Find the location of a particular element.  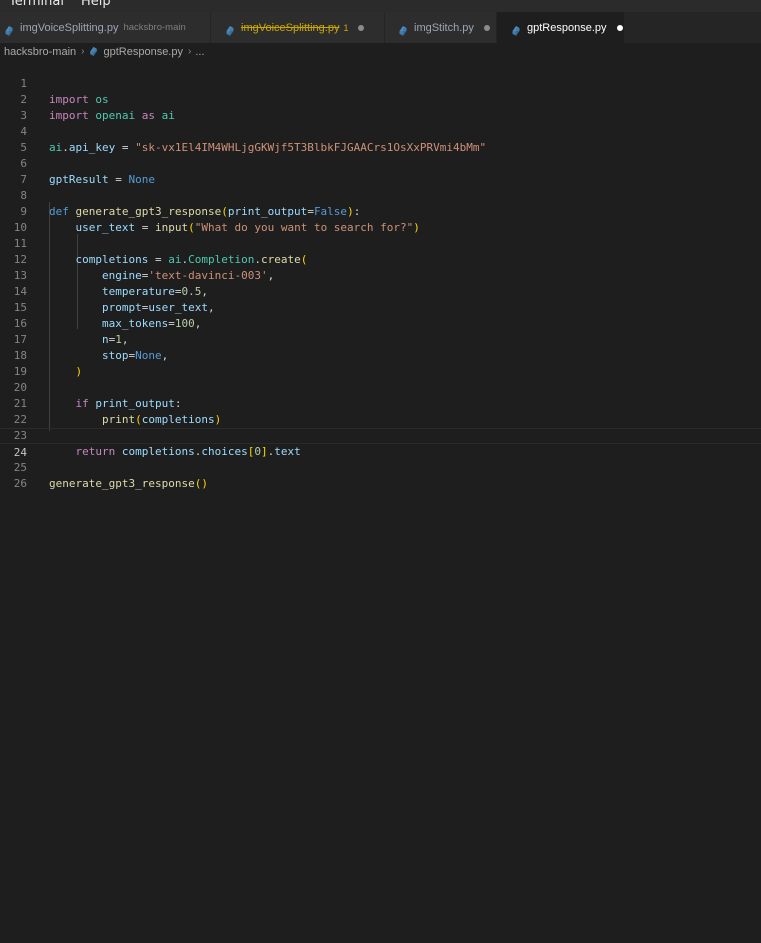

tab-description: hacksbro-main is located at coordinates (154, 27).